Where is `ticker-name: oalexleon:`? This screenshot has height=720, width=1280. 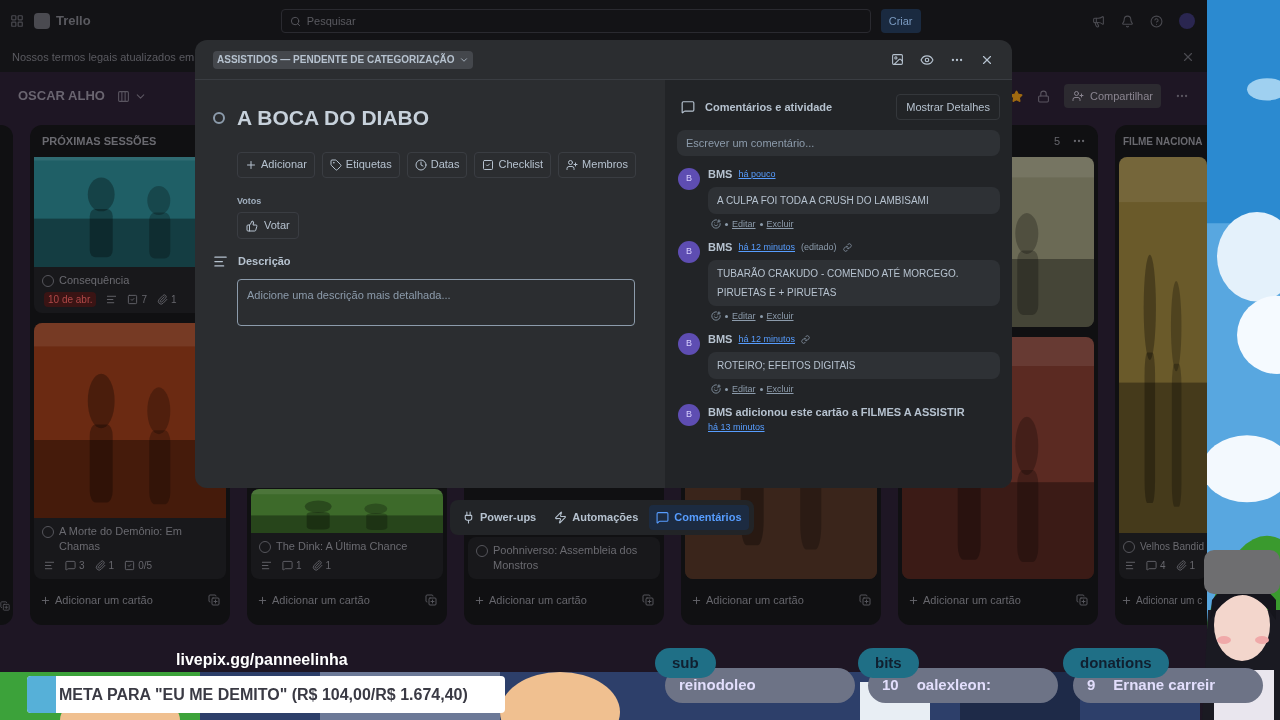
ticker-name: oalexleon: is located at coordinates (953, 685).